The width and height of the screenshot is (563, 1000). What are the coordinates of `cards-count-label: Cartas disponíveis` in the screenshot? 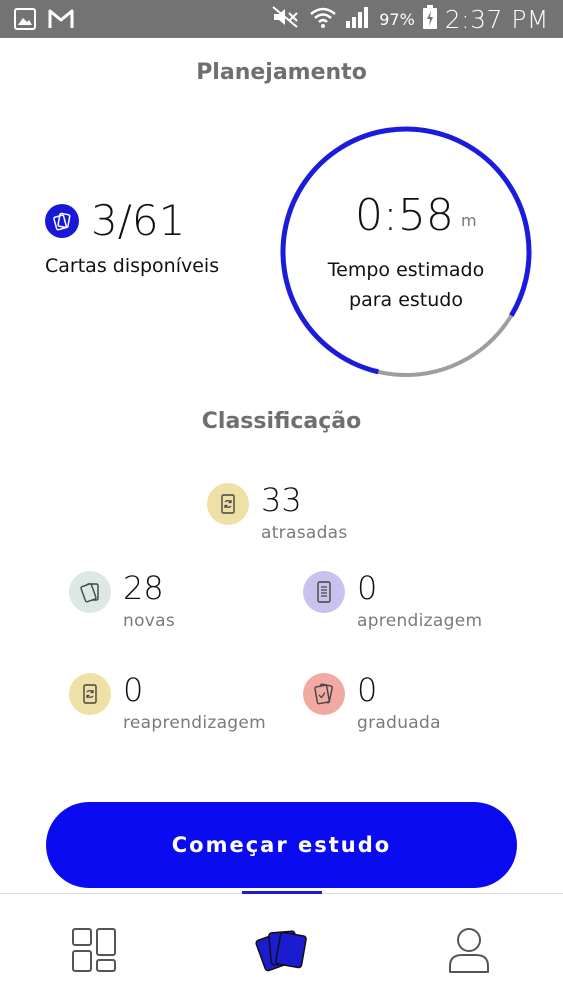 It's located at (132, 266).